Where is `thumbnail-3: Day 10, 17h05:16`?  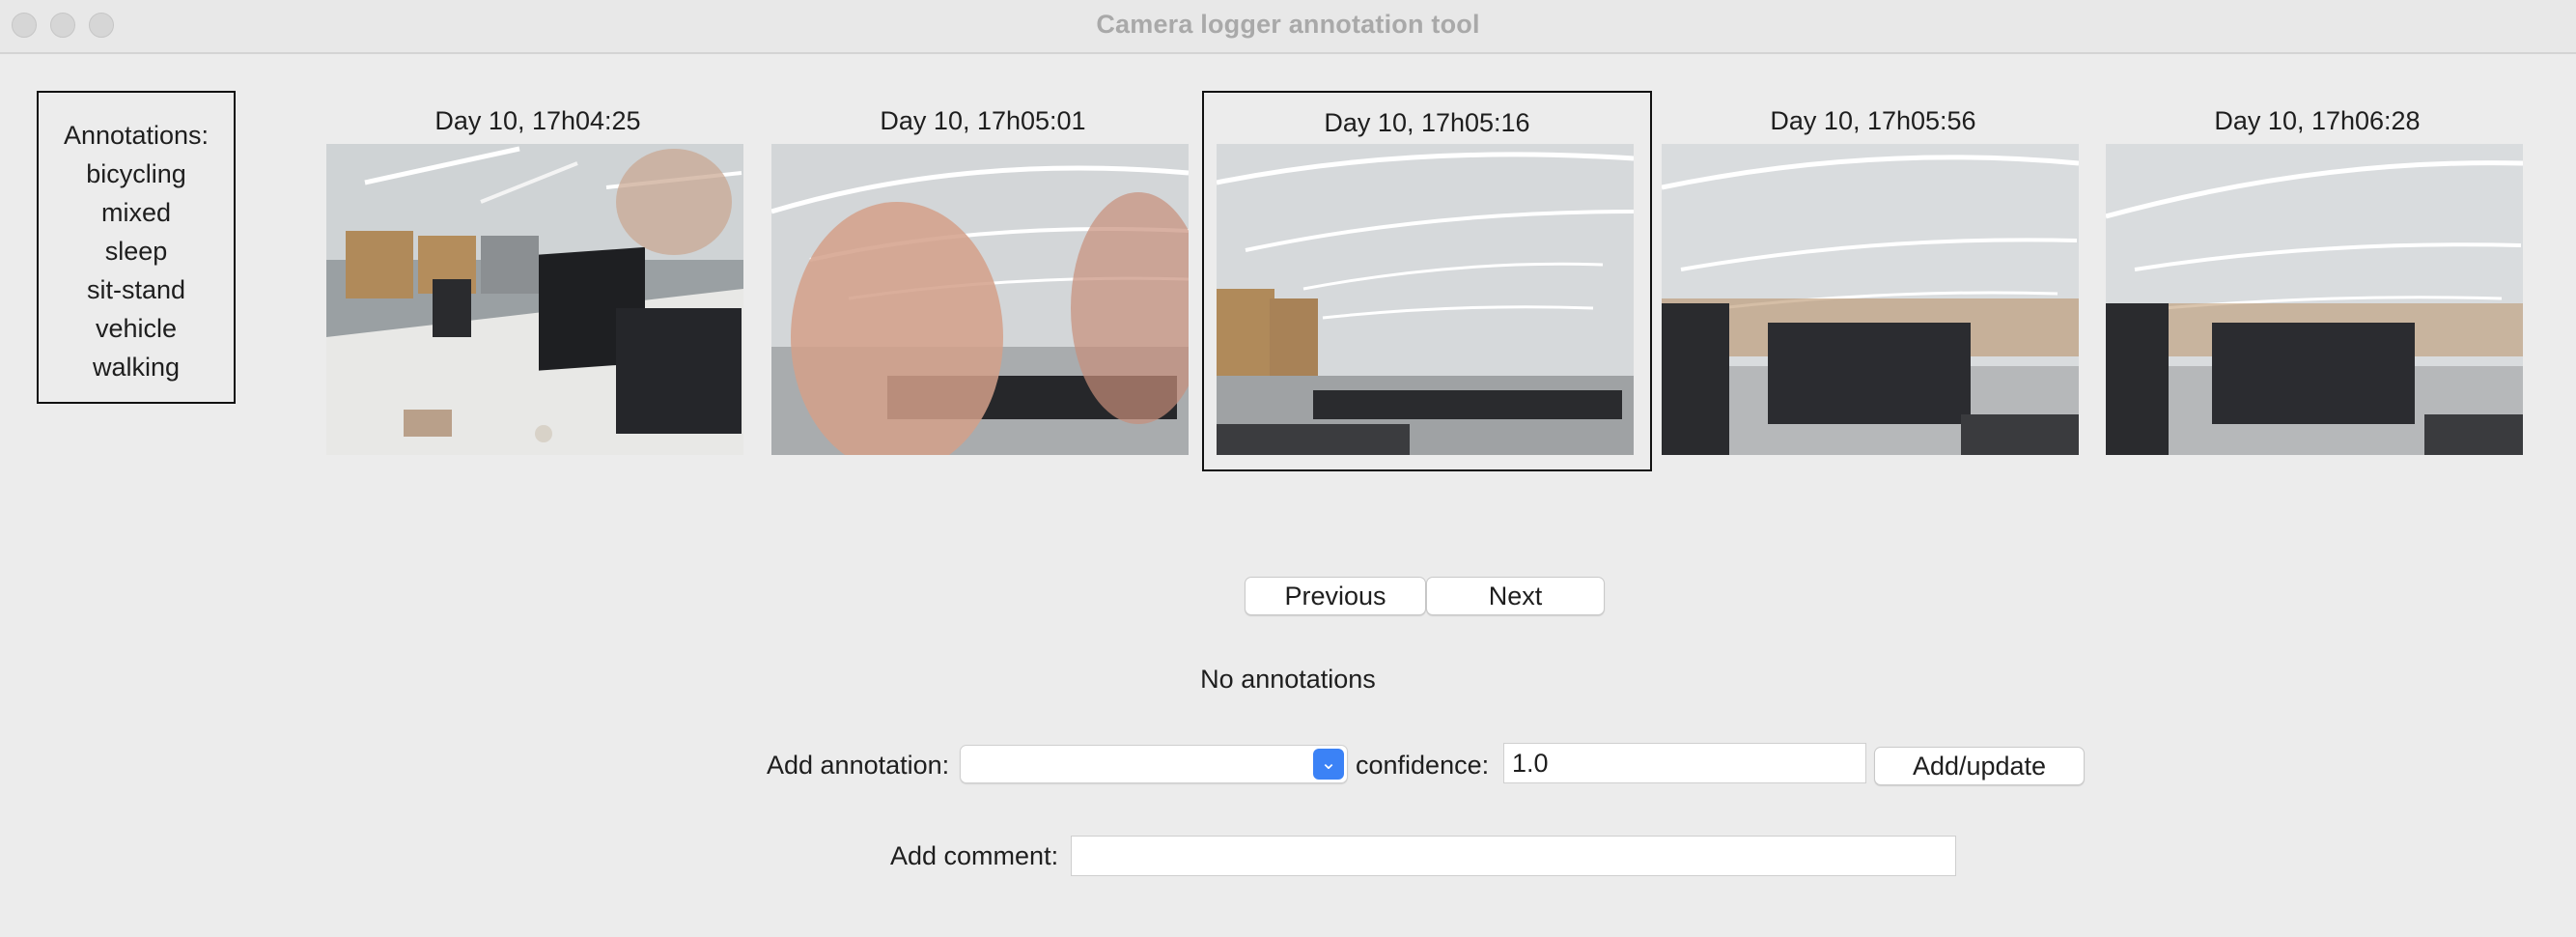 thumbnail-3: Day 10, 17h05:16 is located at coordinates (1427, 281).